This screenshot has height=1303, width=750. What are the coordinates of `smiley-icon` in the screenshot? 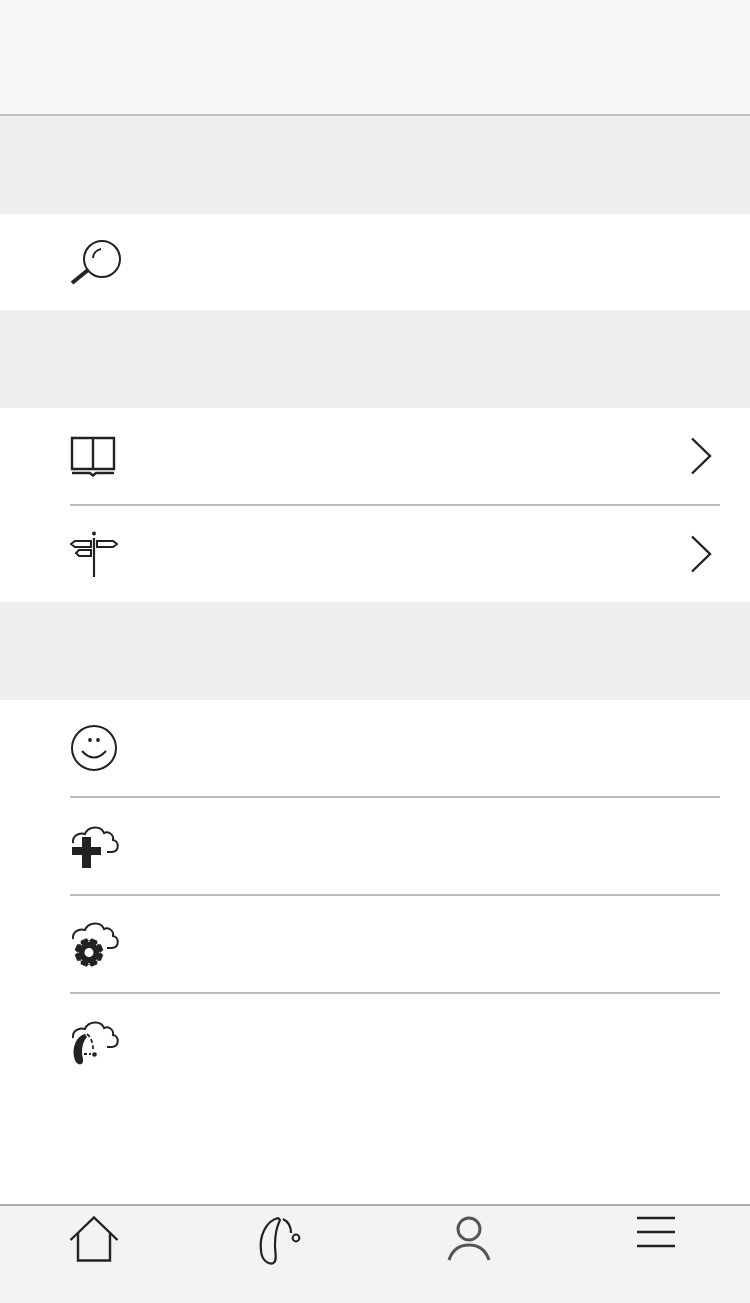 It's located at (94, 748).